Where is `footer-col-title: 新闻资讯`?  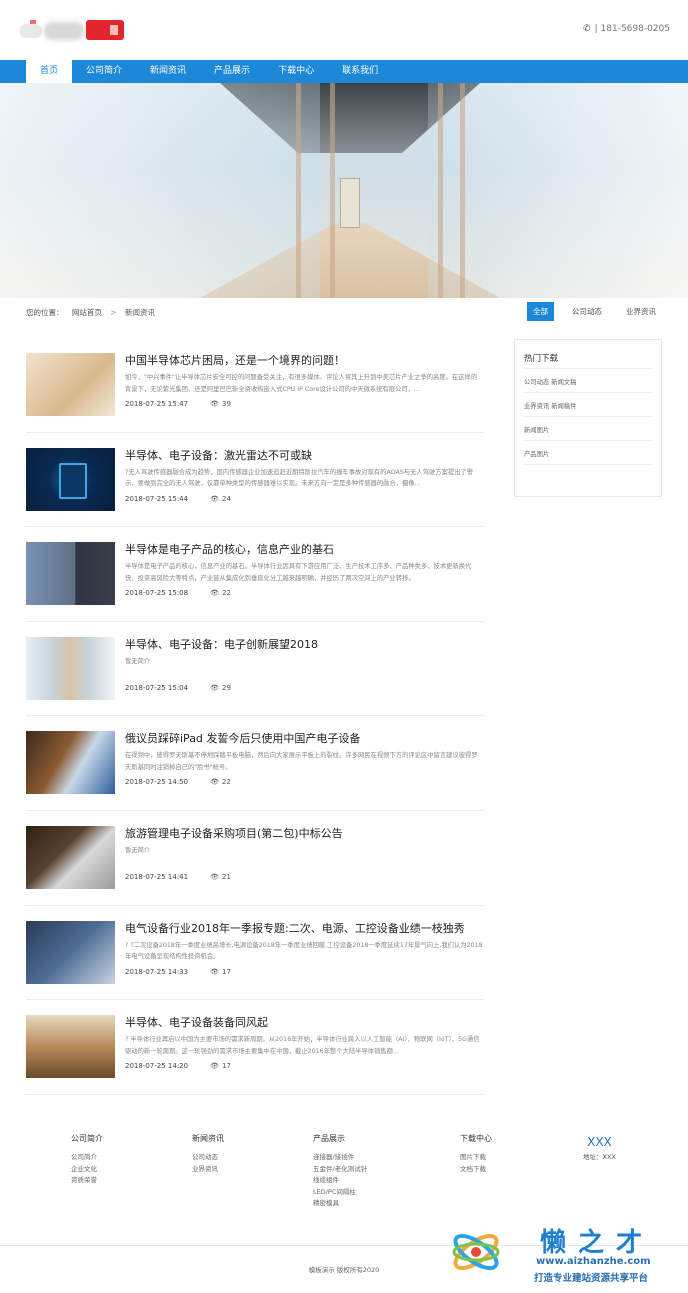
footer-col-title: 新闻资讯 is located at coordinates (208, 1138).